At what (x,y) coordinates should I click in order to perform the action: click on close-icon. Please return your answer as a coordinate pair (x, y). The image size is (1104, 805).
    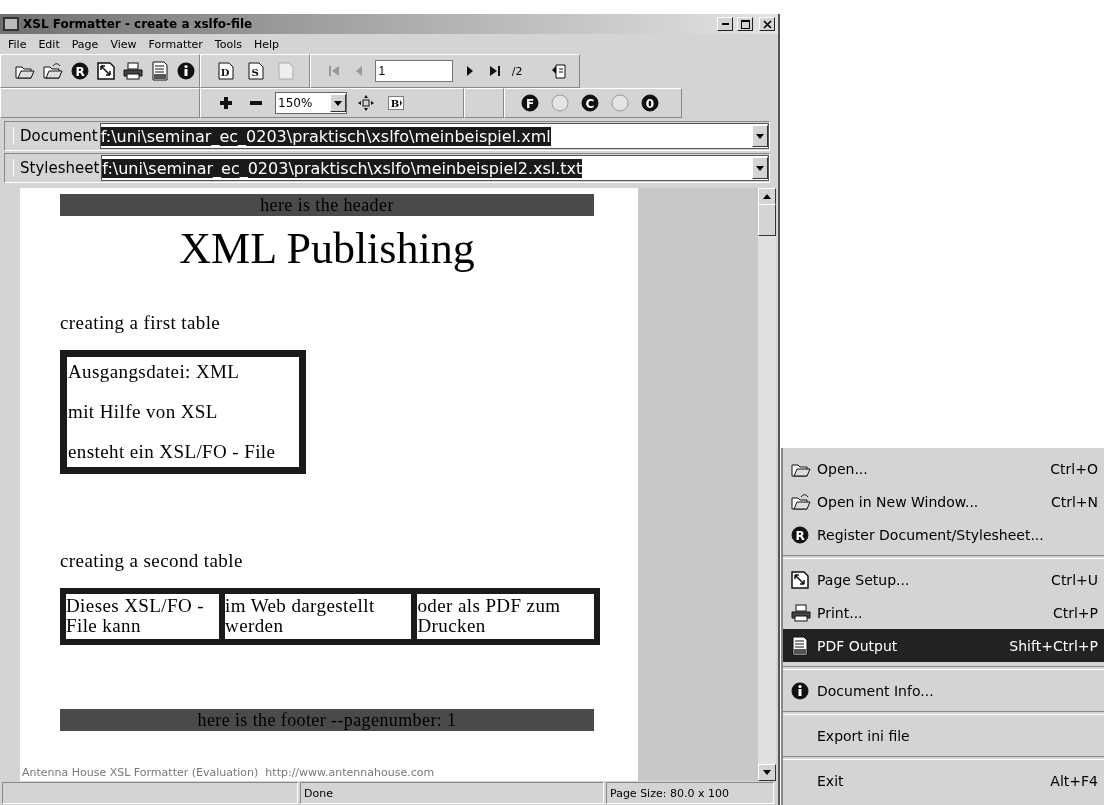
    Looking at the image, I should click on (767, 24).